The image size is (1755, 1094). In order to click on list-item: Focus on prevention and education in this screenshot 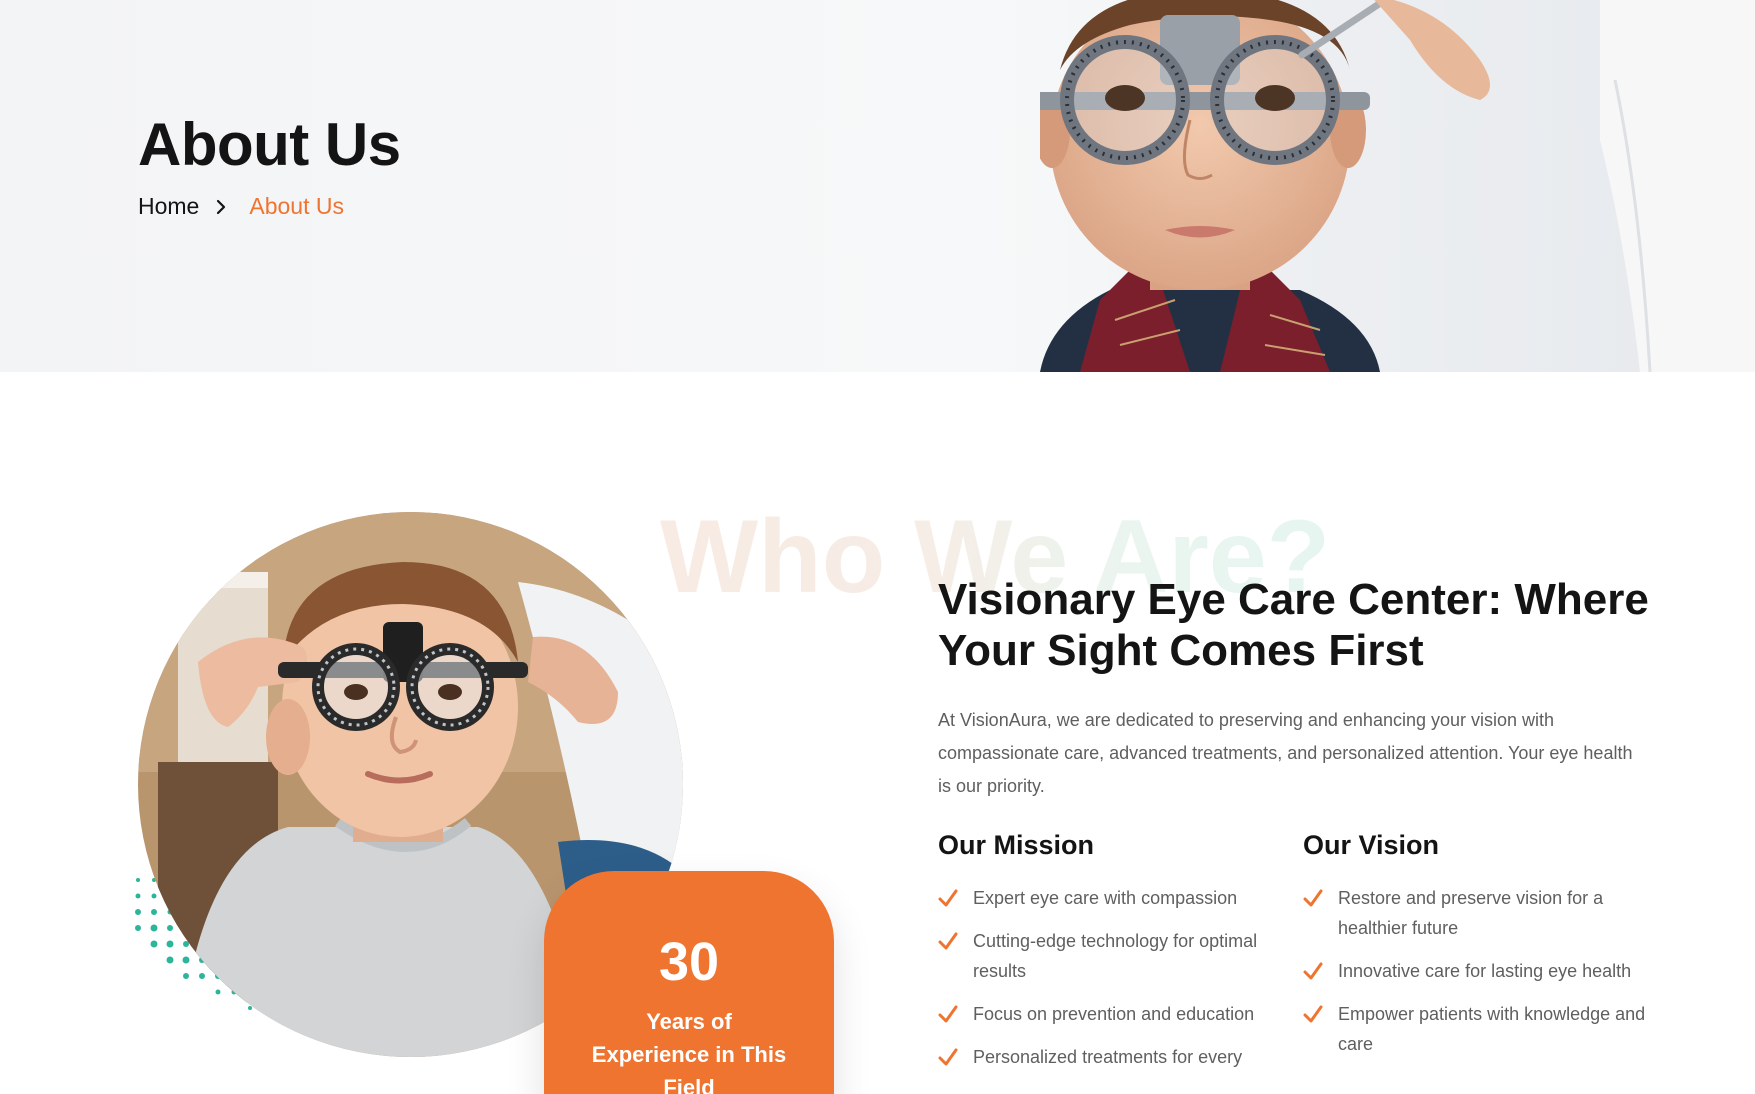, I will do `click(1108, 1014)`.